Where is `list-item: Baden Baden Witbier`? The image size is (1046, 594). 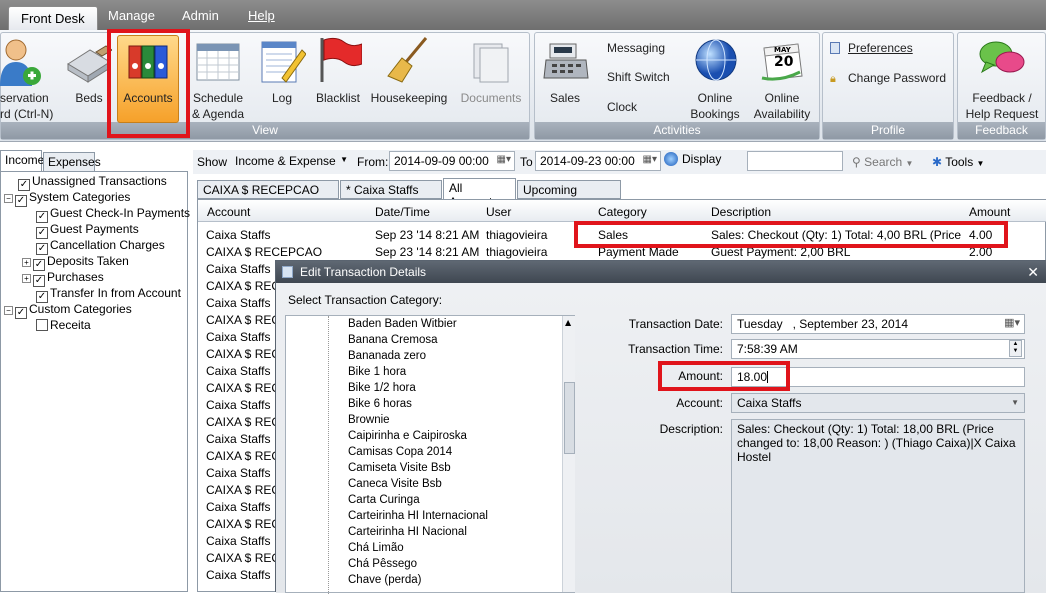
list-item: Baden Baden Witbier is located at coordinates (402, 324).